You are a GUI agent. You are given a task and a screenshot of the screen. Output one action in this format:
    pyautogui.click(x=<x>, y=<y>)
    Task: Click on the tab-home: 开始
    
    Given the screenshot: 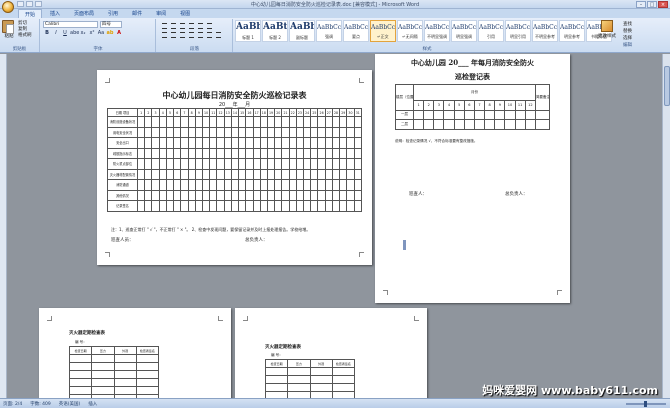 What is the action you would take?
    pyautogui.click(x=30, y=13)
    